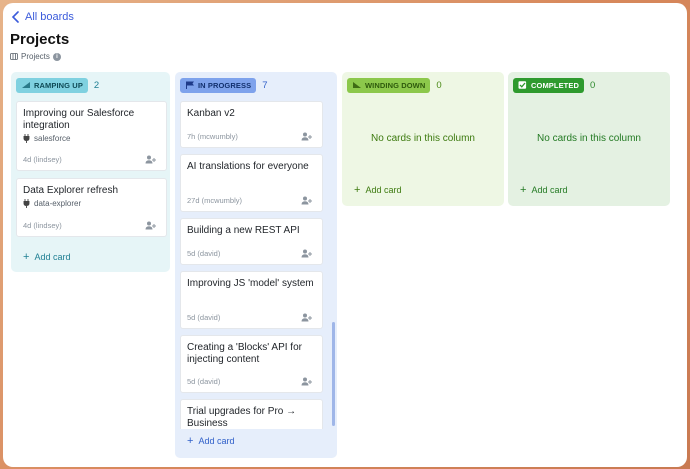 This screenshot has width=690, height=469. What do you see at coordinates (14, 56) in the screenshot?
I see `board-icon` at bounding box center [14, 56].